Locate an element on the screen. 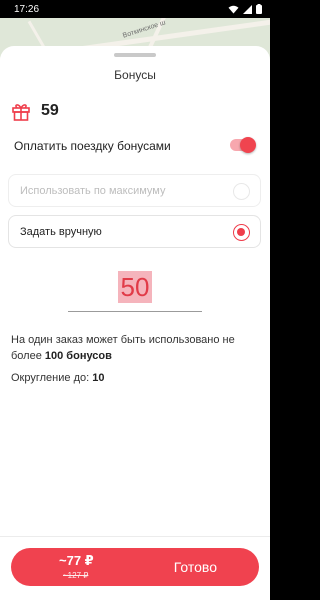 The width and height of the screenshot is (320, 600). option-use-maximum: Использовать по максимуму is located at coordinates (134, 190).